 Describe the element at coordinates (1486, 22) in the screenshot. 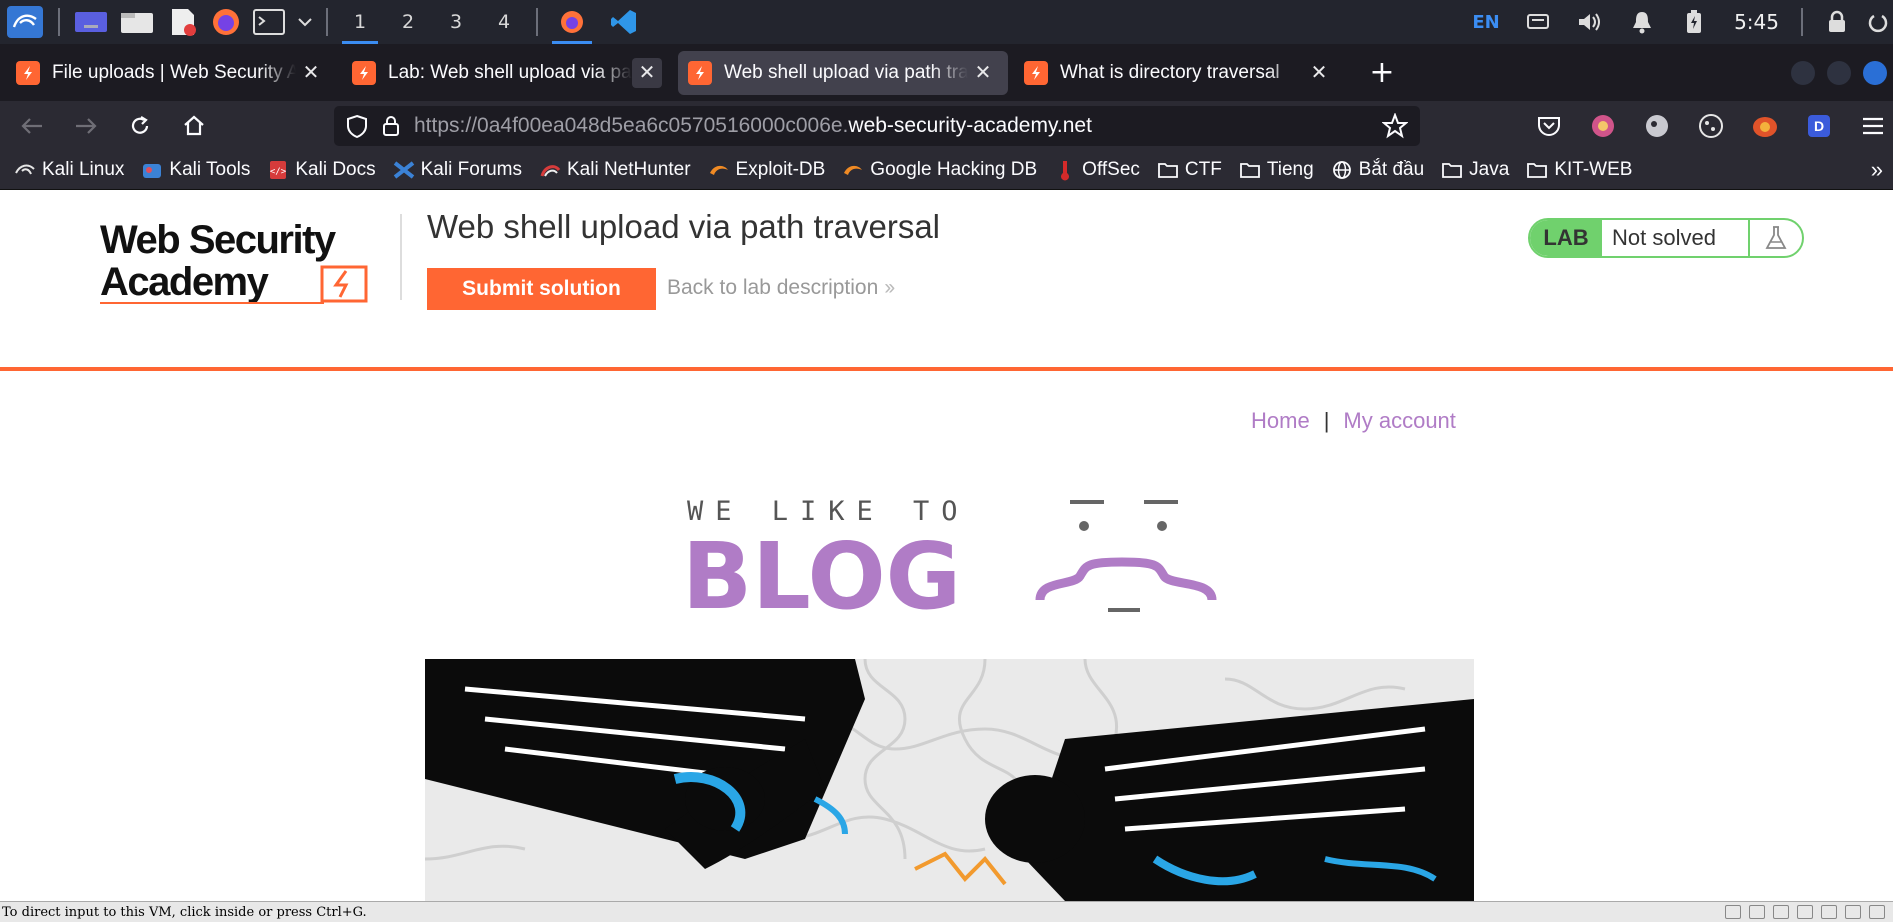

I see `keyboard-layout-indicator: EN` at that location.